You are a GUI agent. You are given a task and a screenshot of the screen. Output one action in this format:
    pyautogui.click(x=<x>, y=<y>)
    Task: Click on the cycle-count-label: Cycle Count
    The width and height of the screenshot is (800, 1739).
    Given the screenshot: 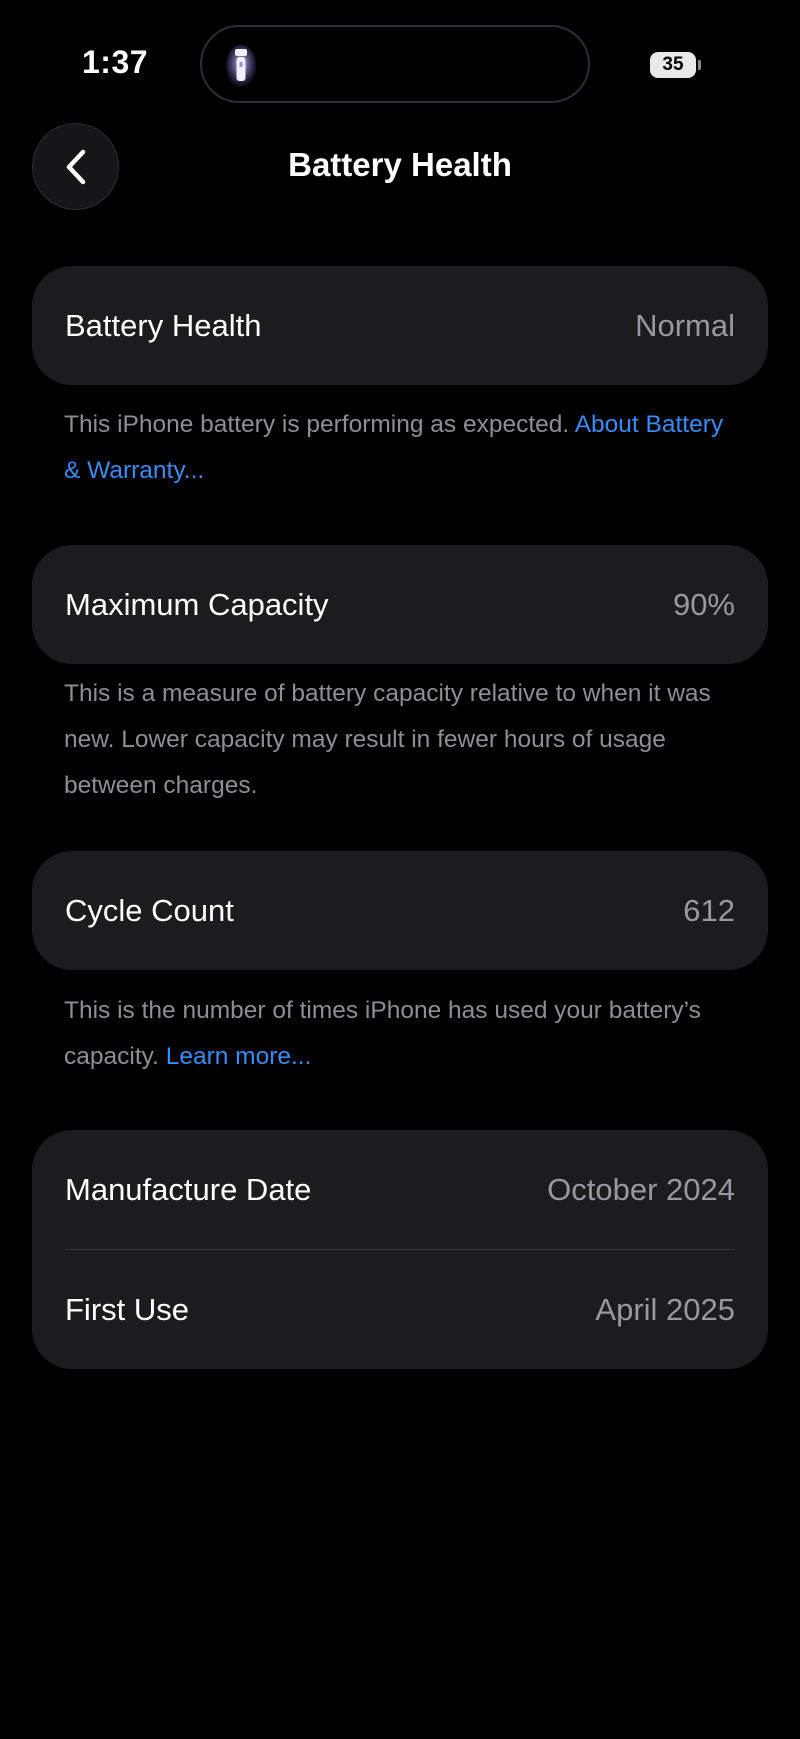 What is the action you would take?
    pyautogui.click(x=149, y=910)
    